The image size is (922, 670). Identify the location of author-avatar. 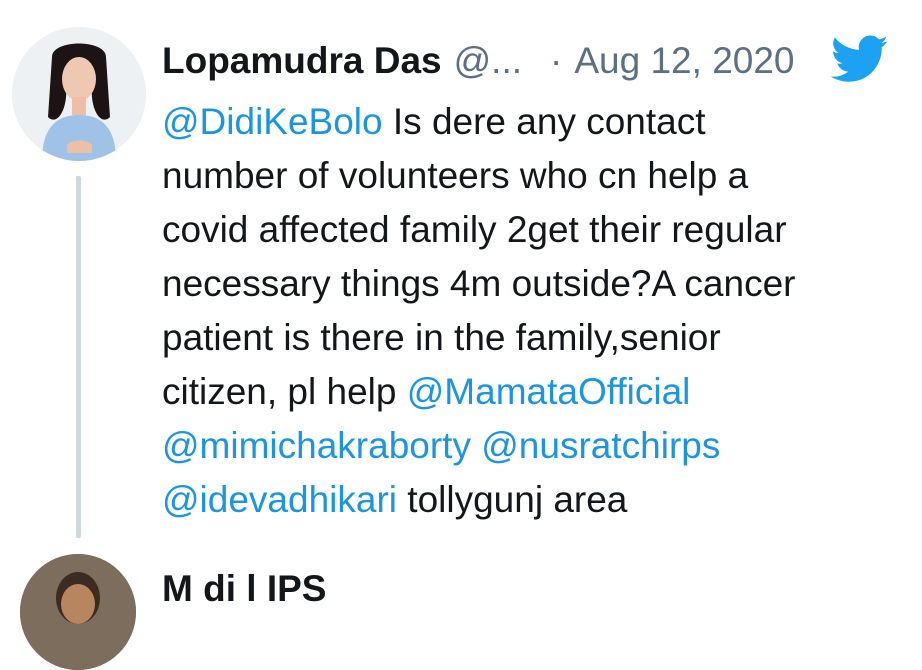
(79, 94).